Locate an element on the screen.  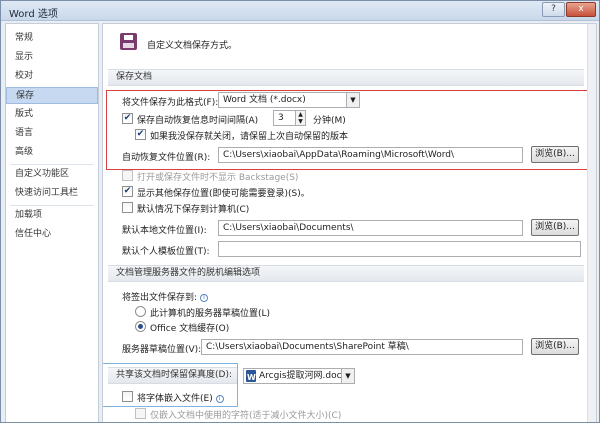
fidelity-document-select: Arcgis提取河网.docx ▼ is located at coordinates (299, 376).